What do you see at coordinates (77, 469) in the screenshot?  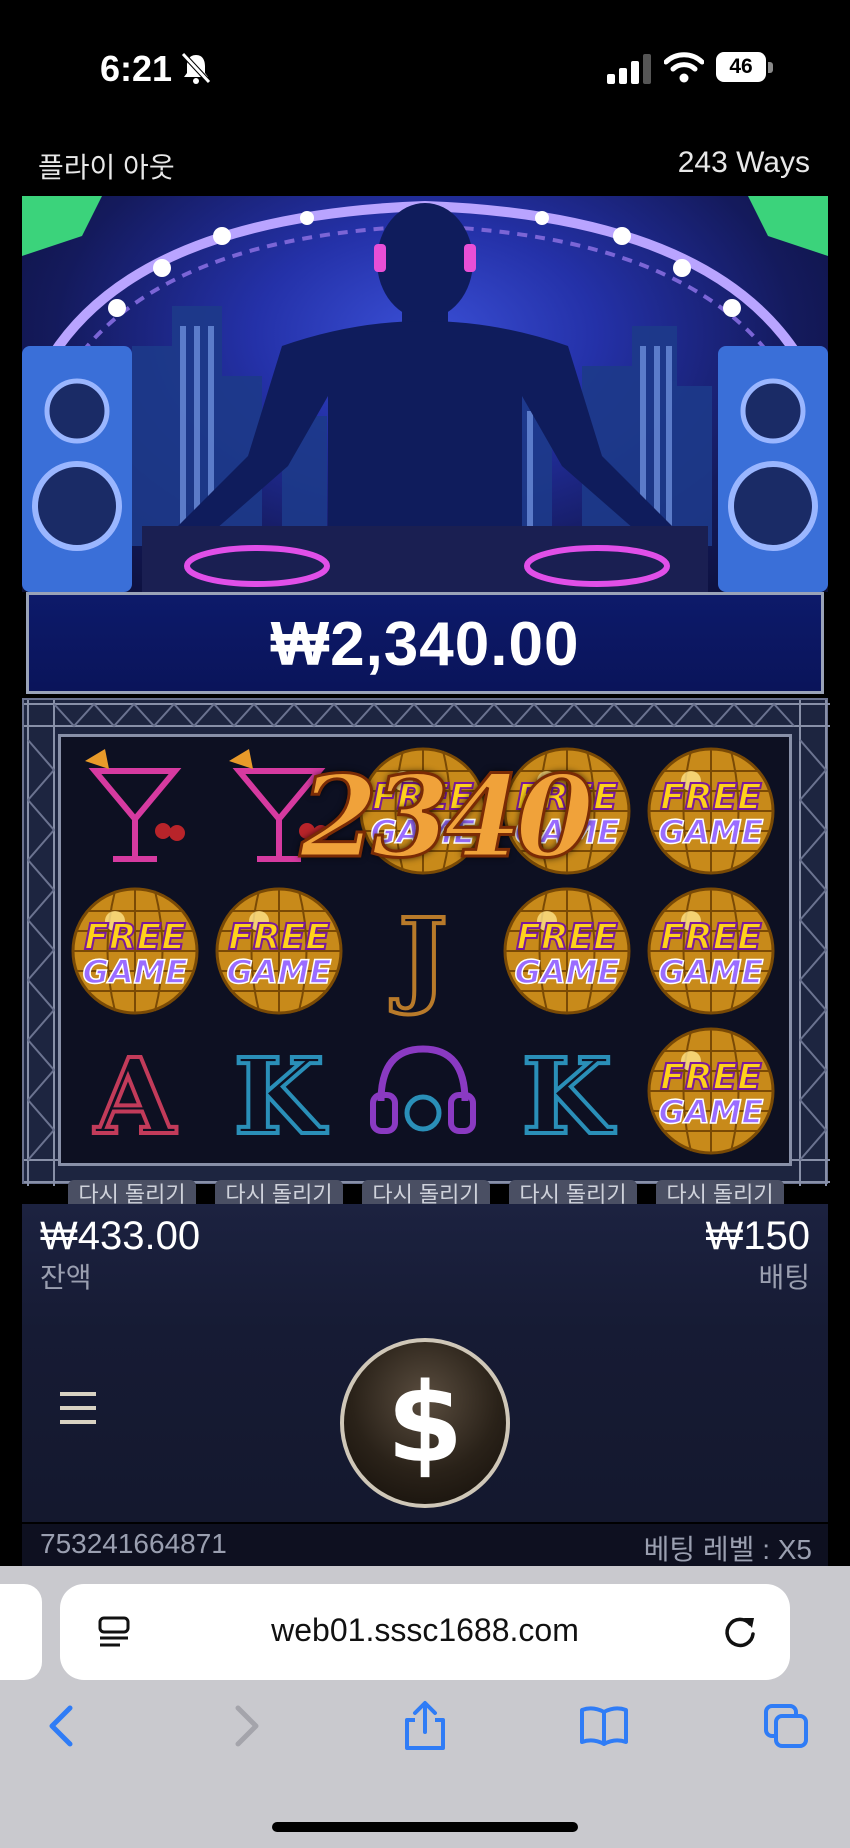 I see `left-speaker` at bounding box center [77, 469].